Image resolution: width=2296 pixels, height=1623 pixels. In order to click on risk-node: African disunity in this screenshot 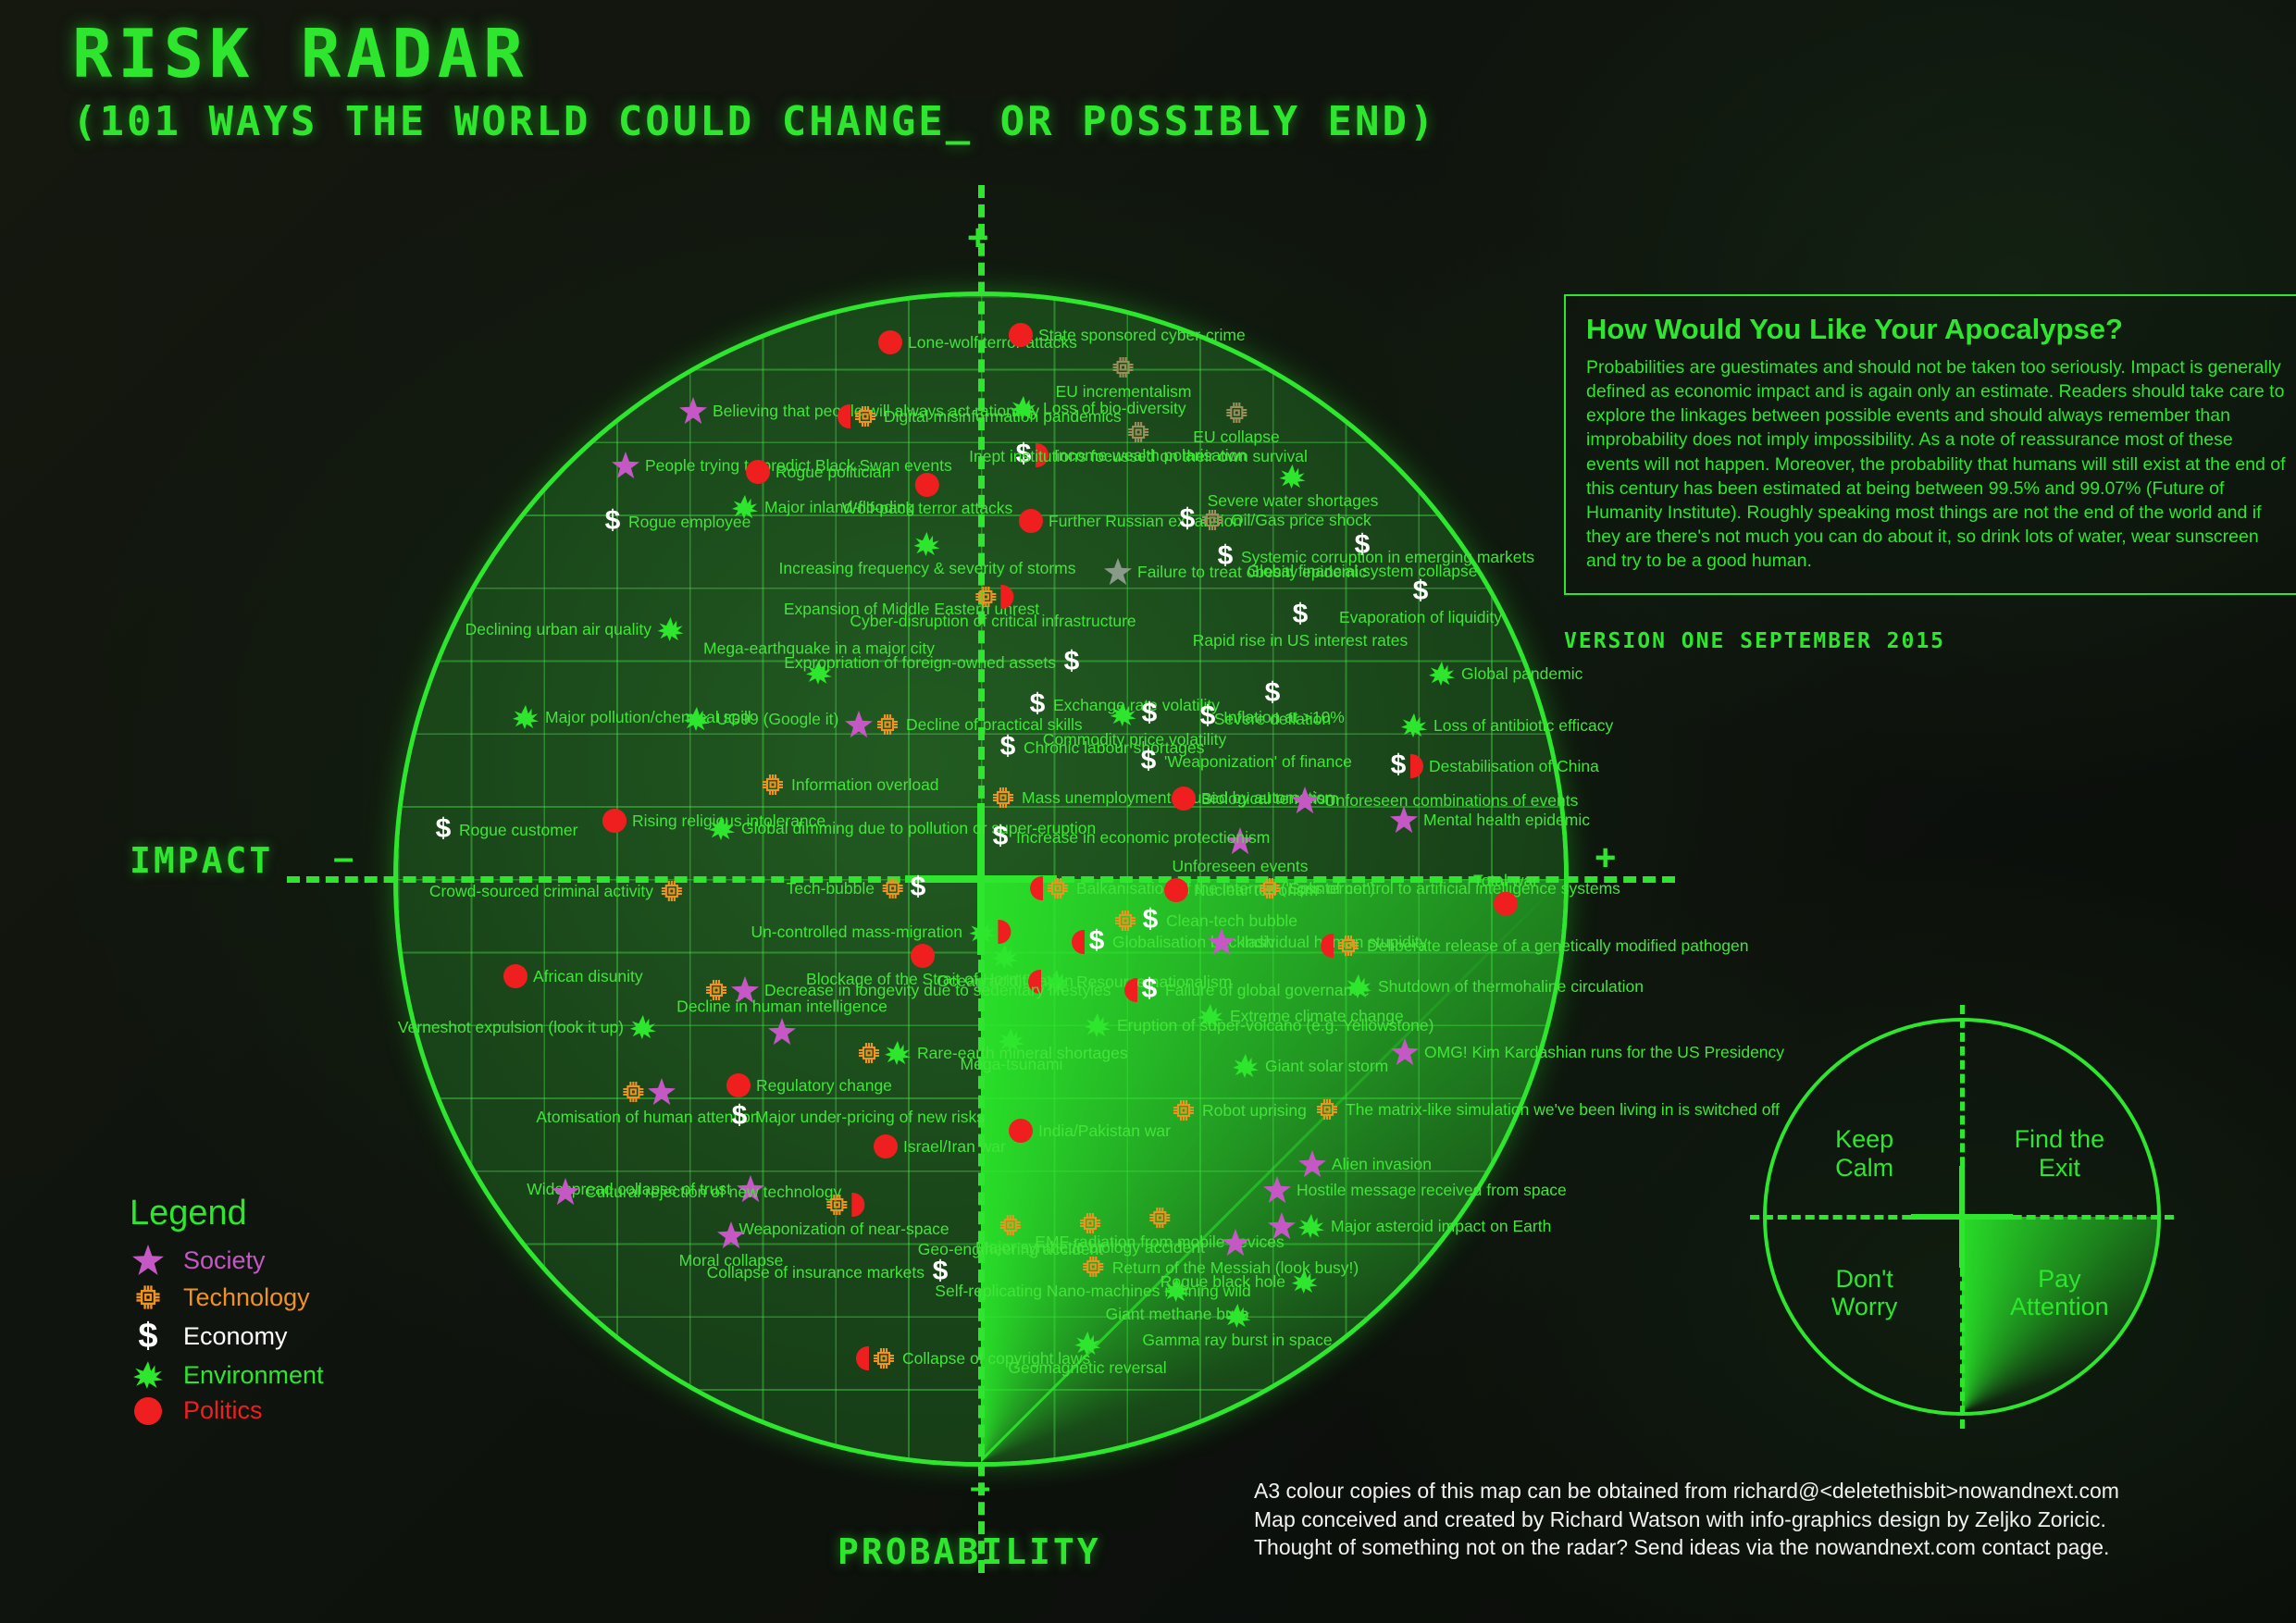, I will do `click(573, 976)`.